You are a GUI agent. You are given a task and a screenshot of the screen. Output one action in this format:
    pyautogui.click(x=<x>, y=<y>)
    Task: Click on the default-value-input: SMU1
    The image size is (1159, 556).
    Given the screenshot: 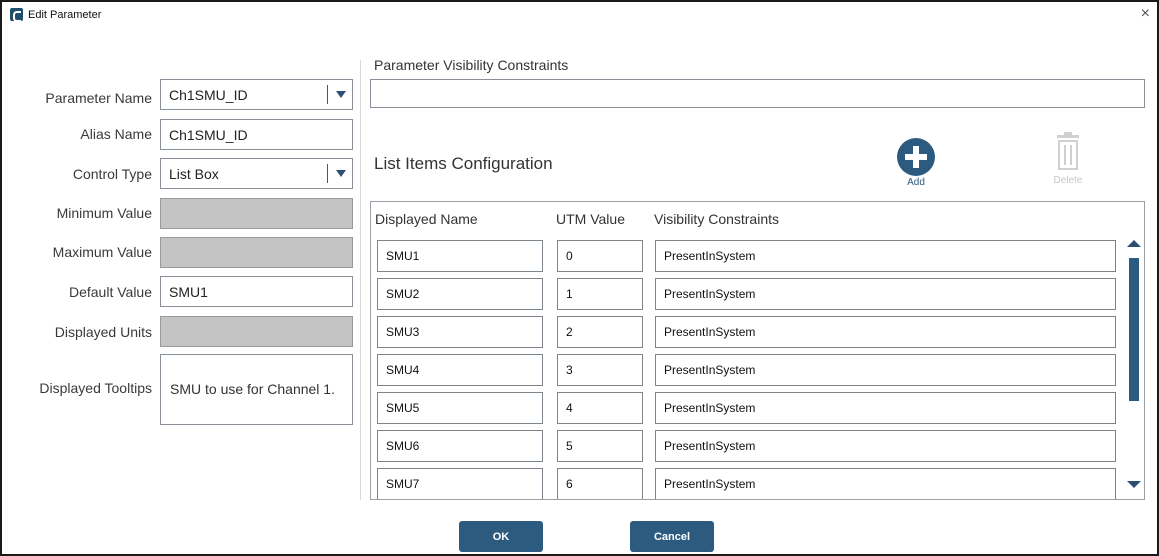 What is the action you would take?
    pyautogui.click(x=256, y=291)
    